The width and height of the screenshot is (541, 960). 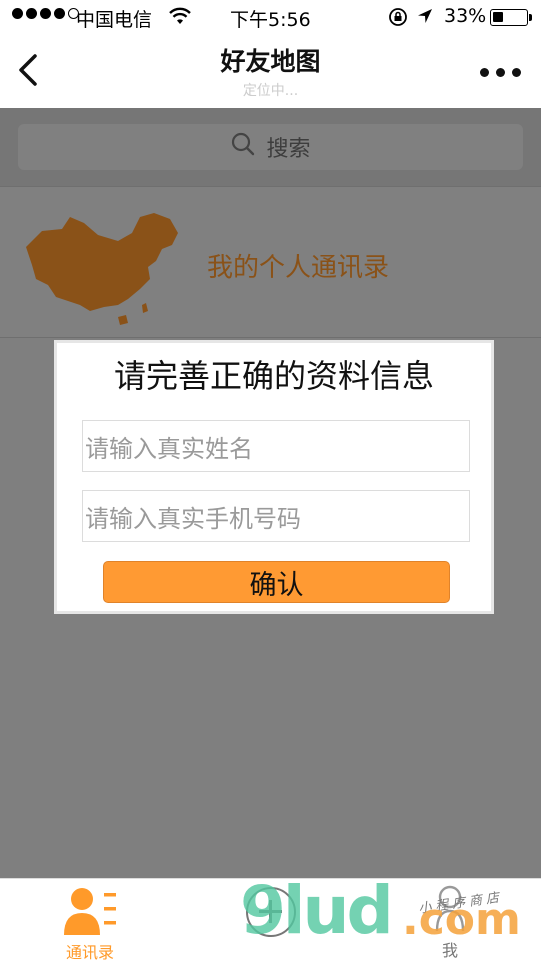 I want to click on dialog-title: 请完善正确的资料信息, so click(x=273, y=376).